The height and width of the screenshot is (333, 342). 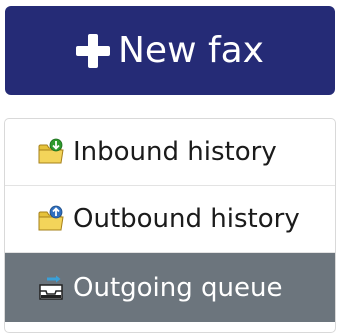 I want to click on menu-item-label: Outgoing queue, so click(x=178, y=287).